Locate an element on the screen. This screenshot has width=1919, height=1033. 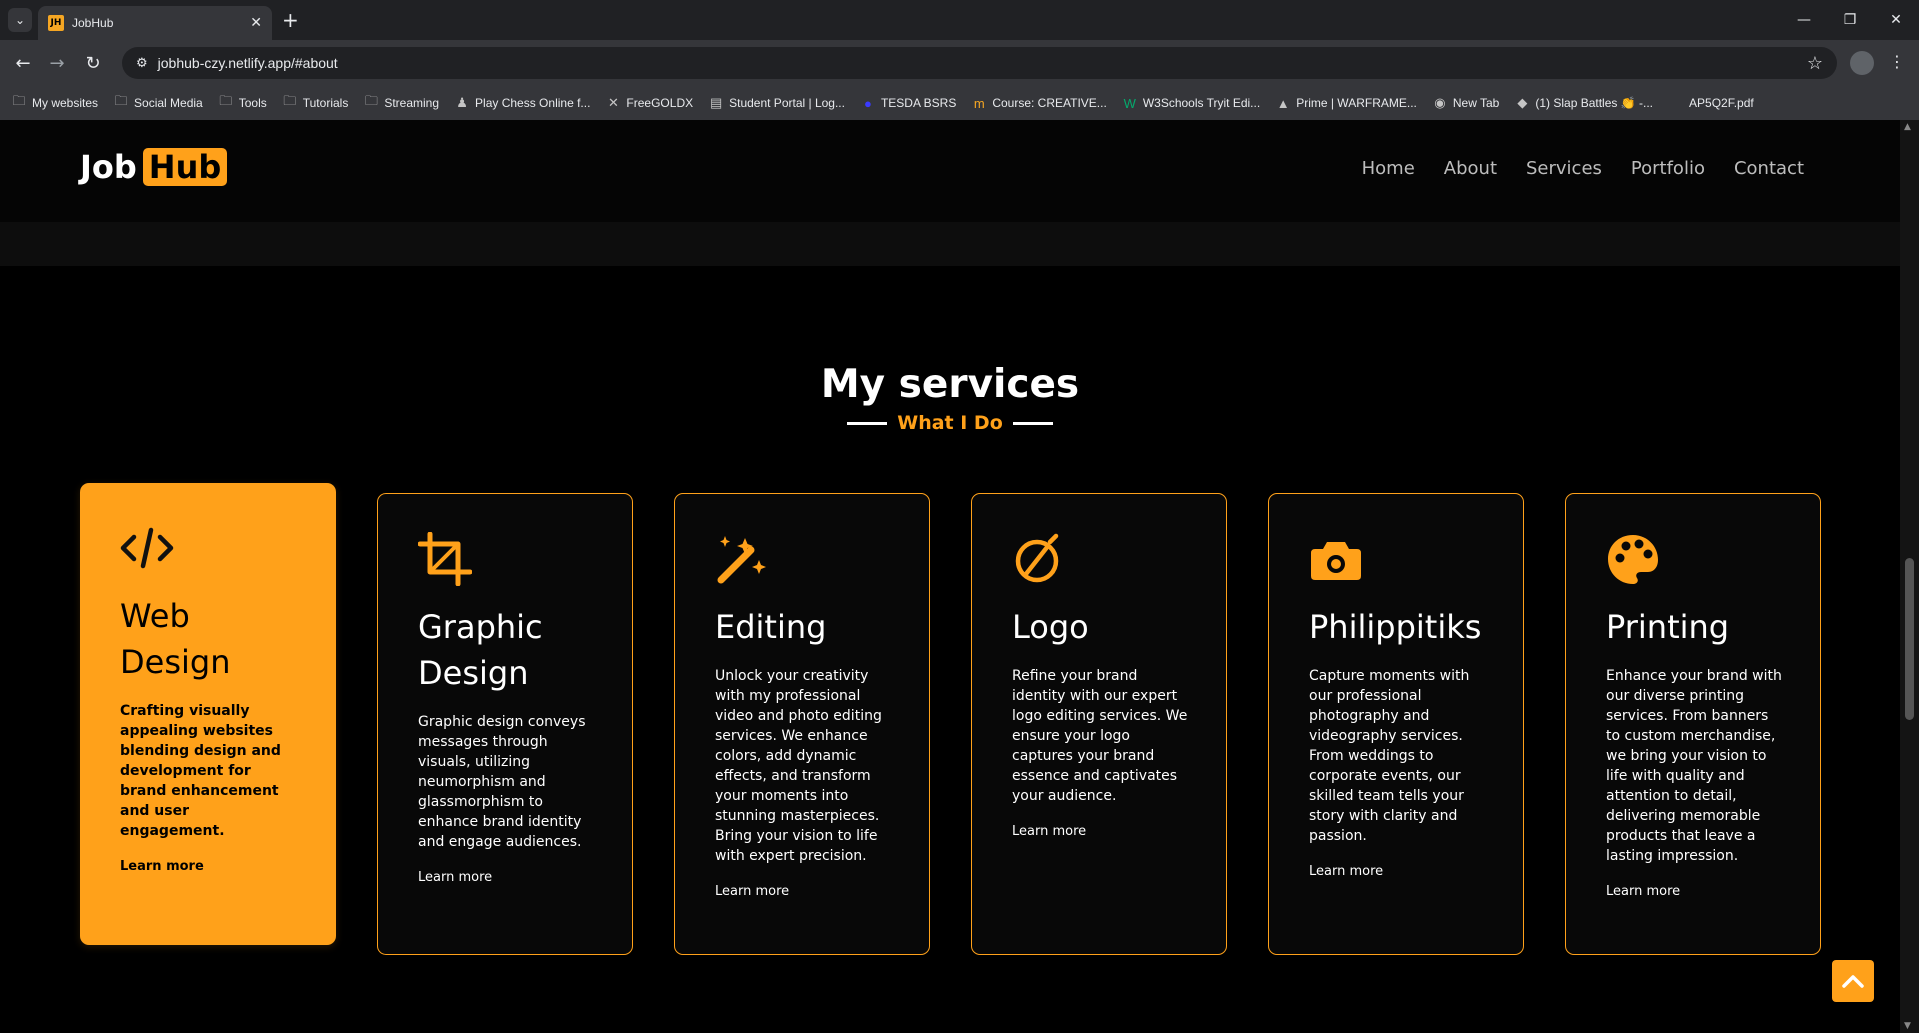
w3-icon: W is located at coordinates (1129, 103).